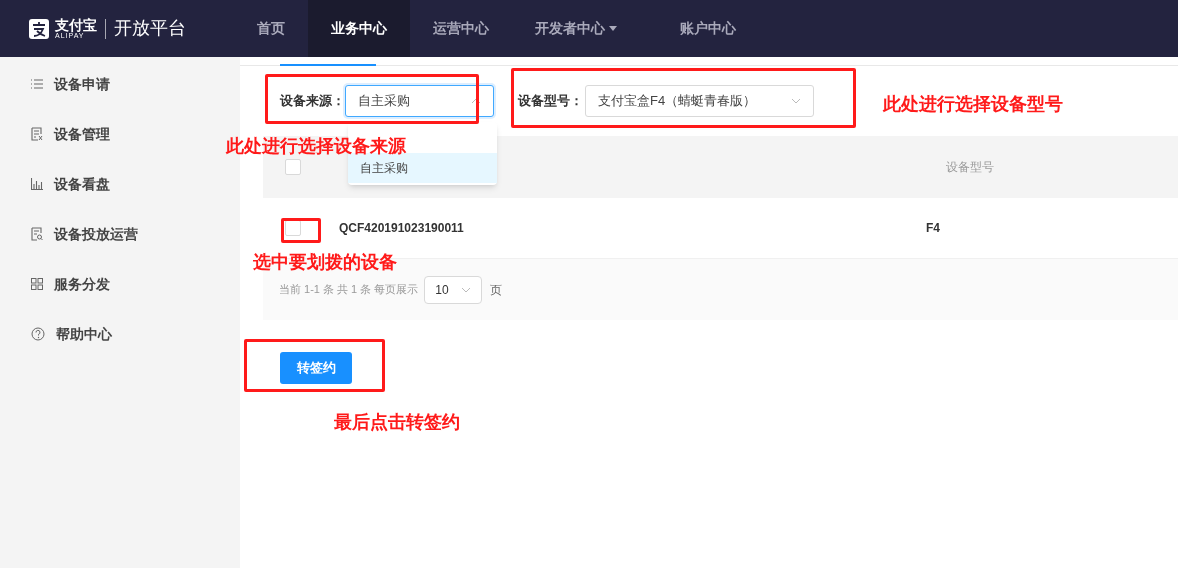 Image resolution: width=1178 pixels, height=568 pixels. I want to click on logo-text: 支付宝, so click(76, 25).